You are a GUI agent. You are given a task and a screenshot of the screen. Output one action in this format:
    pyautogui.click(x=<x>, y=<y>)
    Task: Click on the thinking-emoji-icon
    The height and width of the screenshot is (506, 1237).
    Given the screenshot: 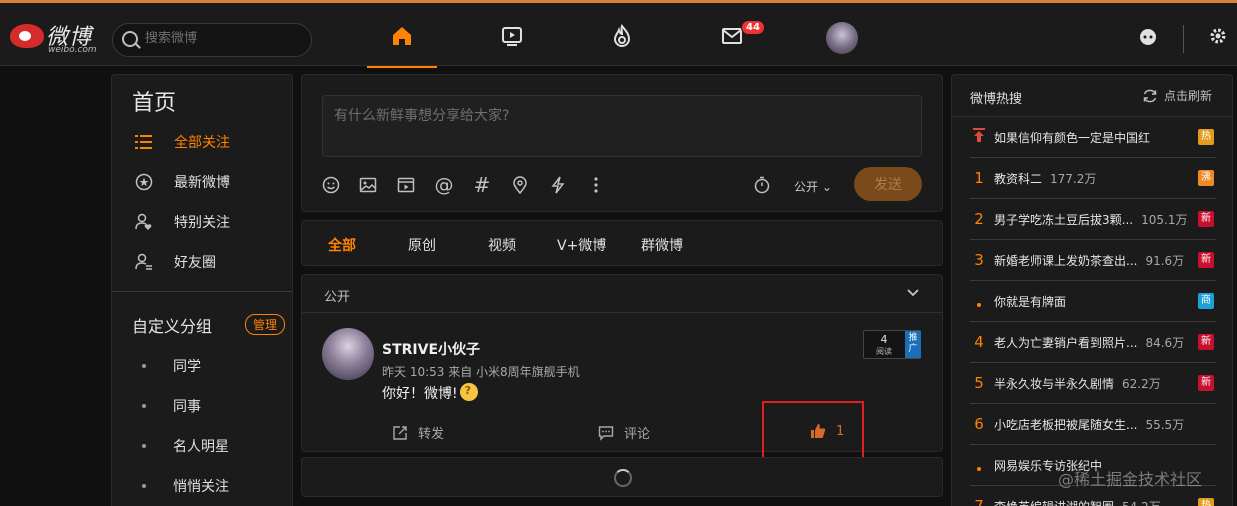 What is the action you would take?
    pyautogui.click(x=468, y=392)
    